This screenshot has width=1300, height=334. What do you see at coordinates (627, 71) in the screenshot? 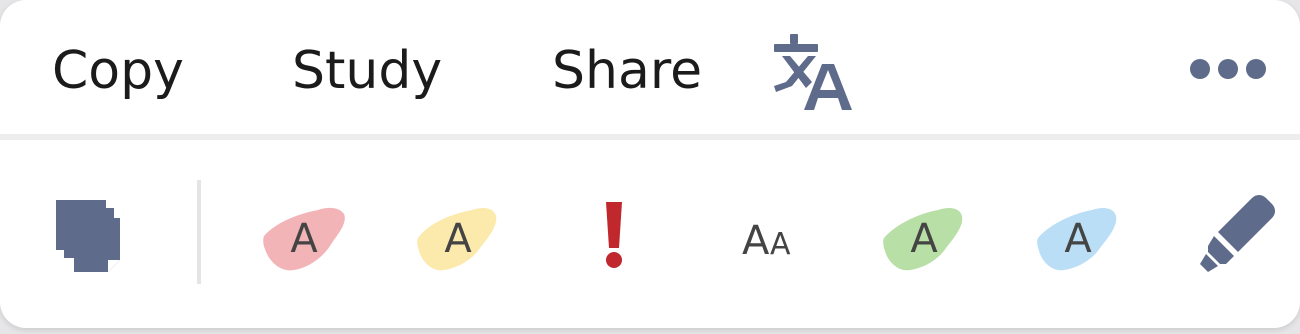
I see `share-button: Share` at bounding box center [627, 71].